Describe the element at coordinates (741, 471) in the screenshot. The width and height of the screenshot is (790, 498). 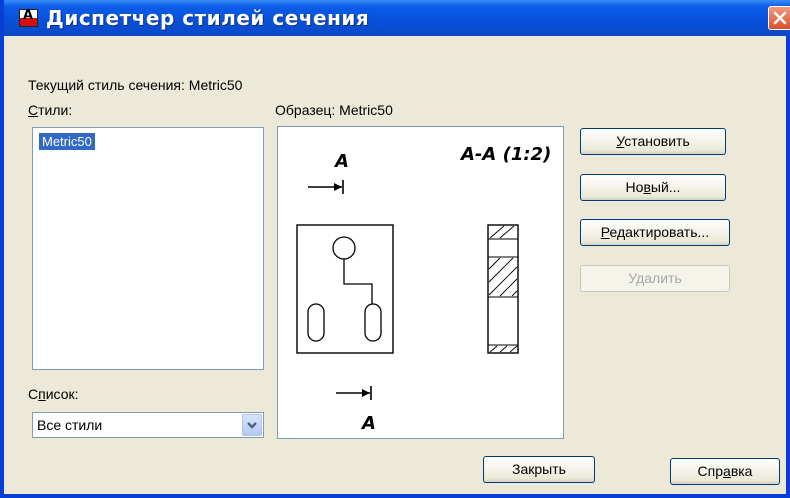
I see `help-button-label-rest: вка` at that location.